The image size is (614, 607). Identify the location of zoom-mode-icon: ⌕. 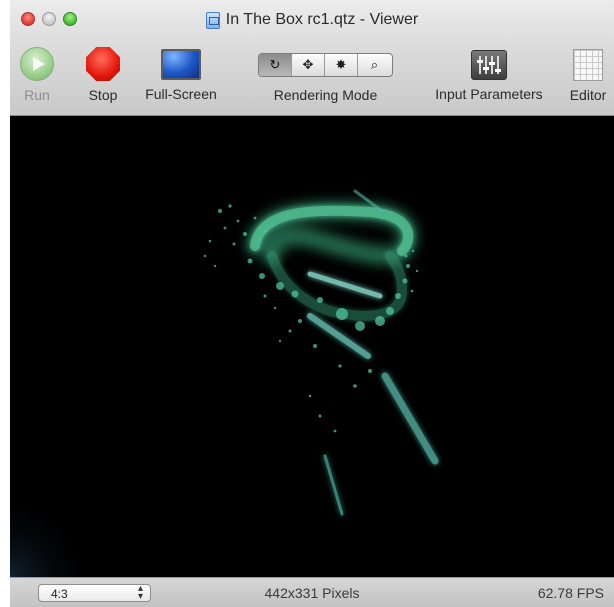
(374, 65).